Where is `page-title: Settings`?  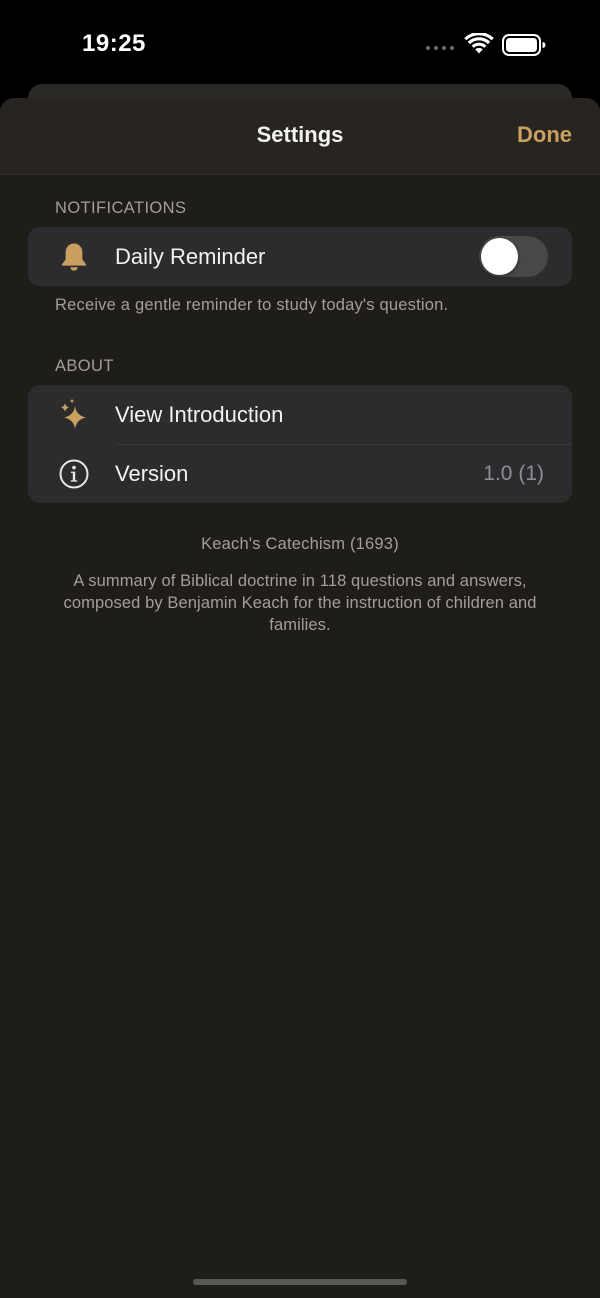
page-title: Settings is located at coordinates (300, 134).